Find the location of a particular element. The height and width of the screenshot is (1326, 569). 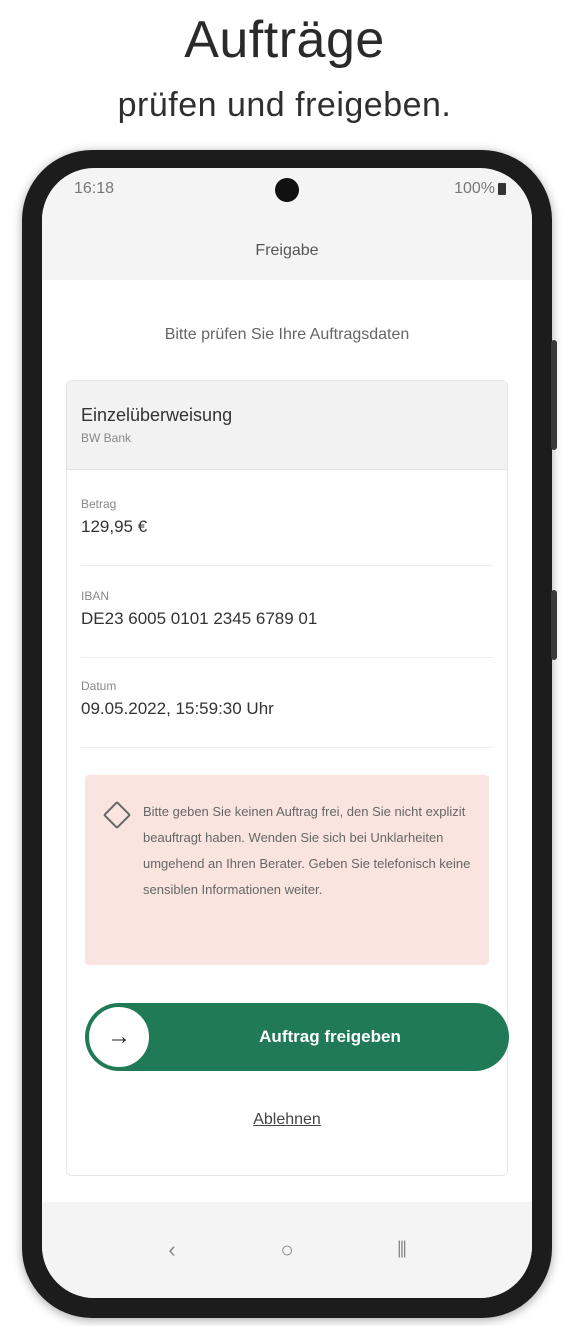

front-camera is located at coordinates (287, 190).